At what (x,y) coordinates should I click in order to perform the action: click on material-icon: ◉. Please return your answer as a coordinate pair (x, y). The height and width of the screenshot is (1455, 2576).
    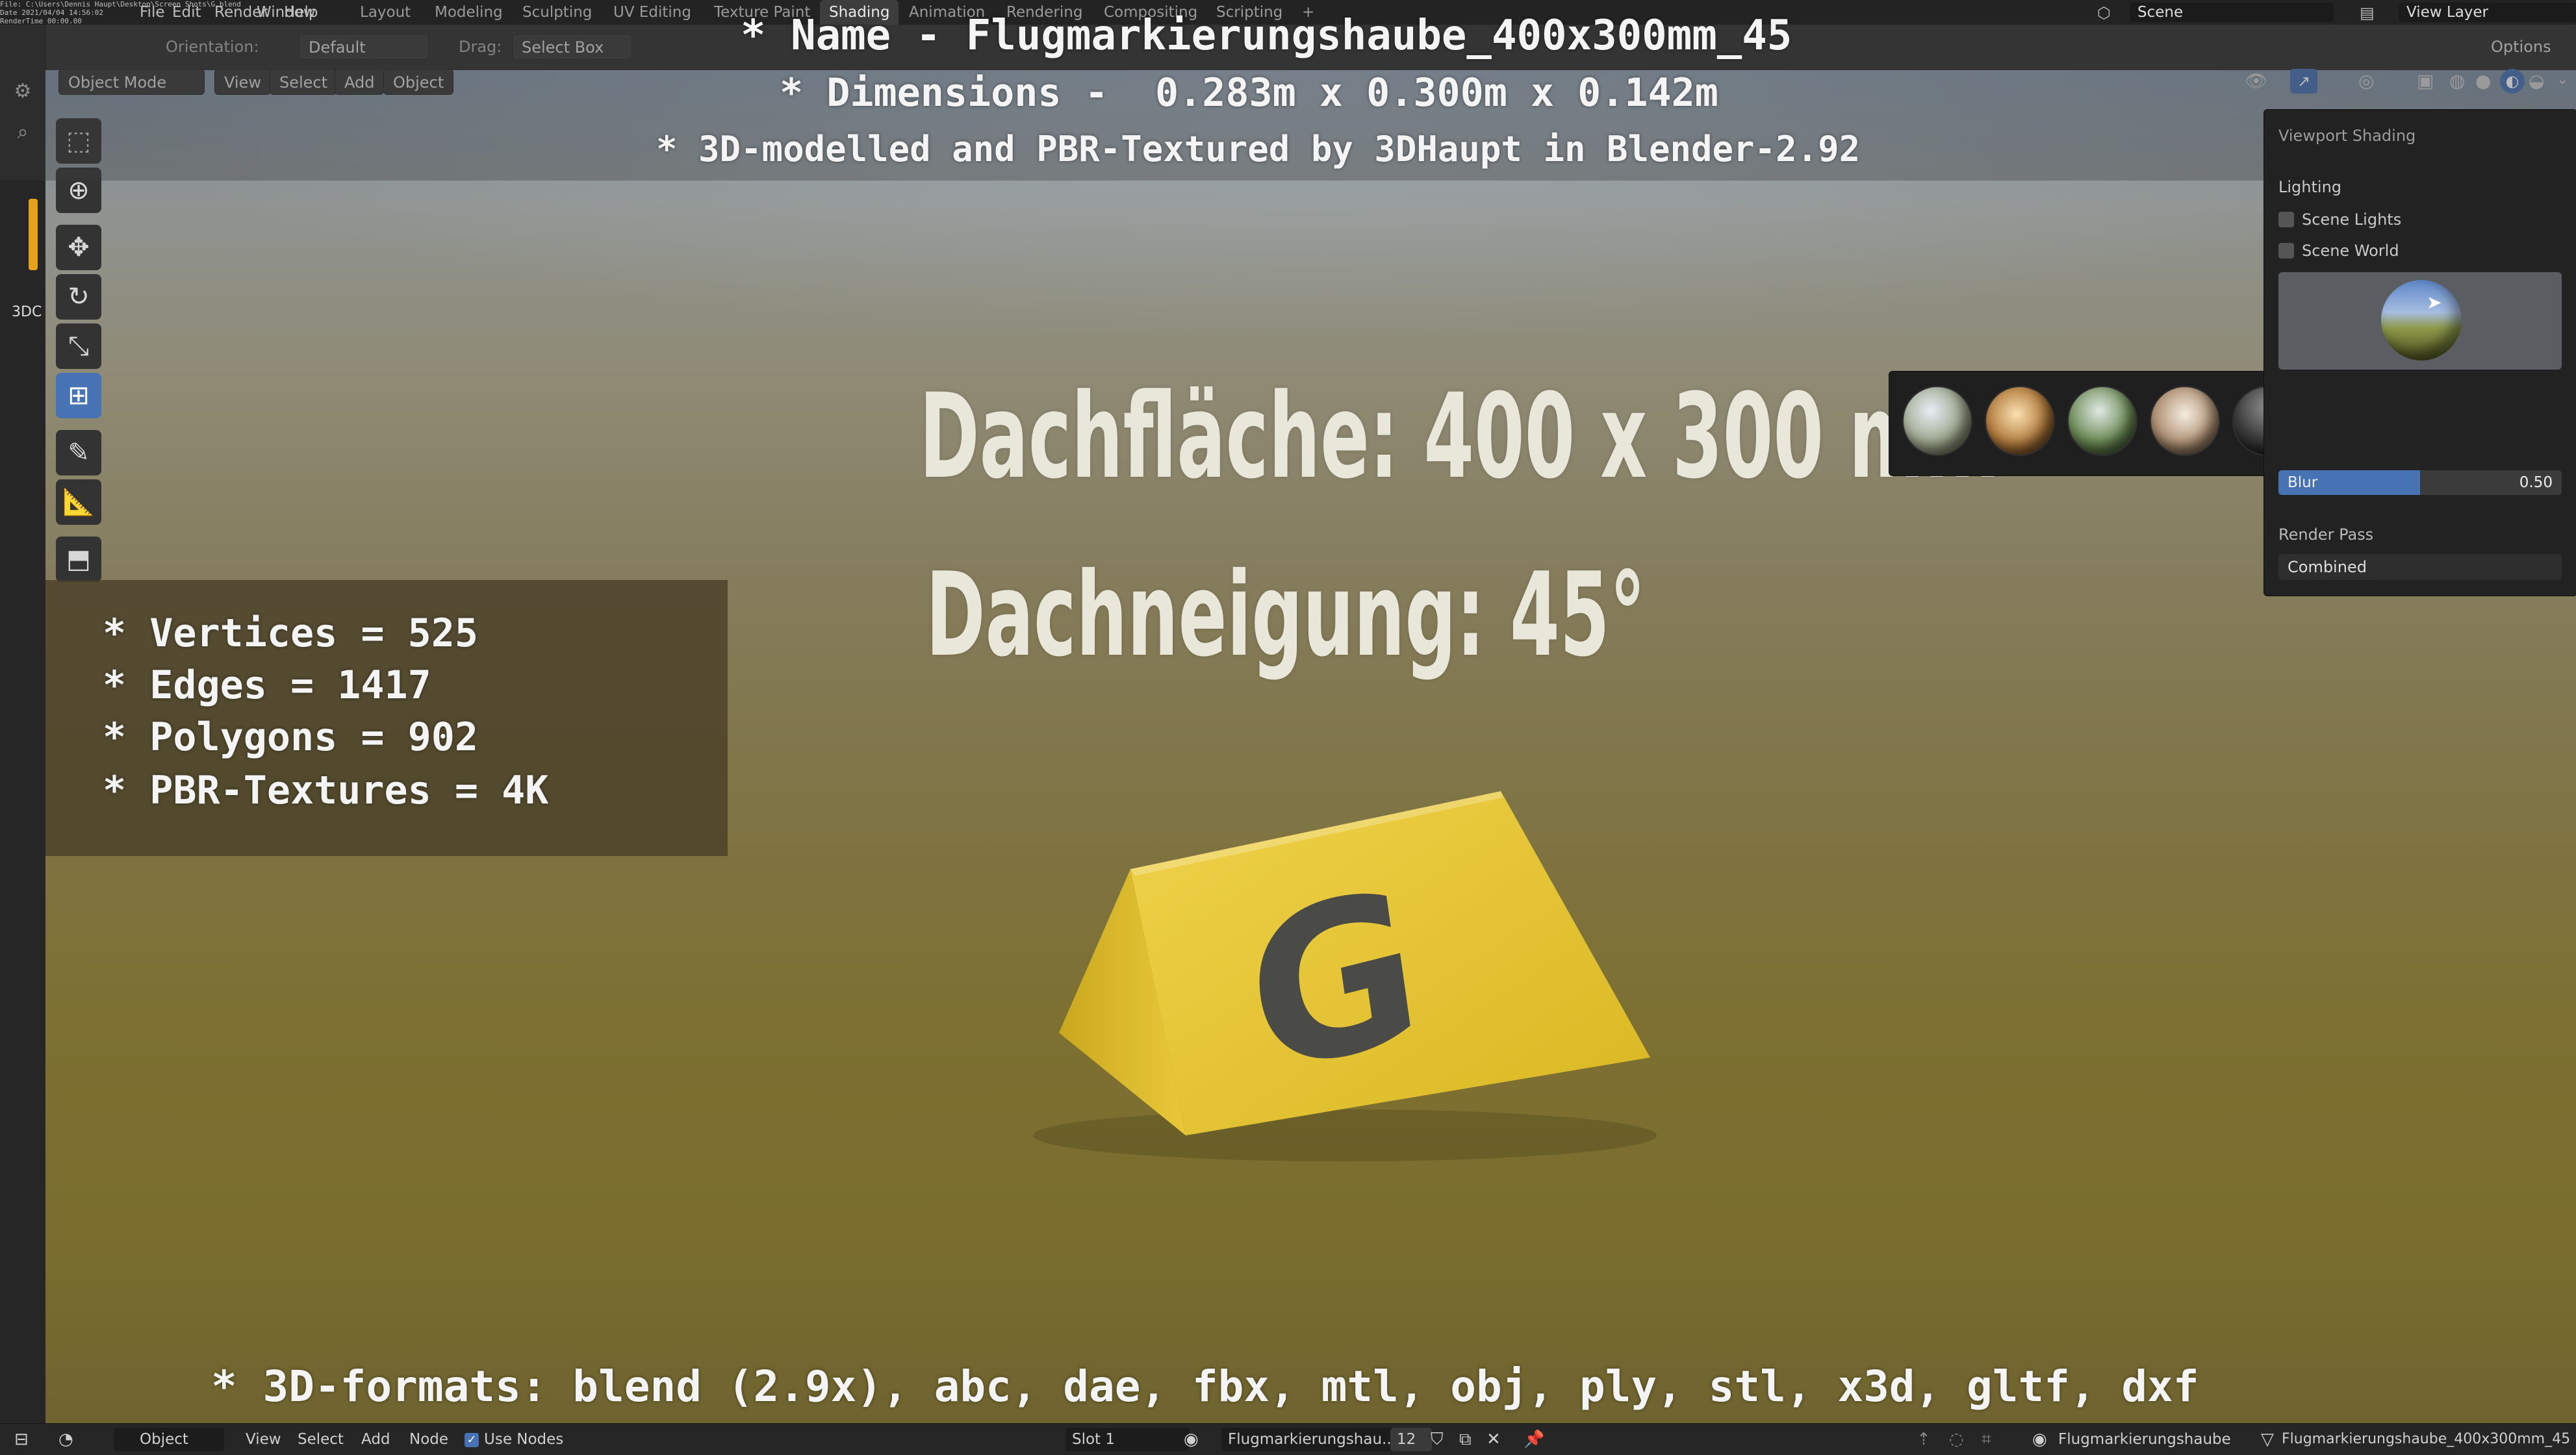
    Looking at the image, I should click on (1191, 1439).